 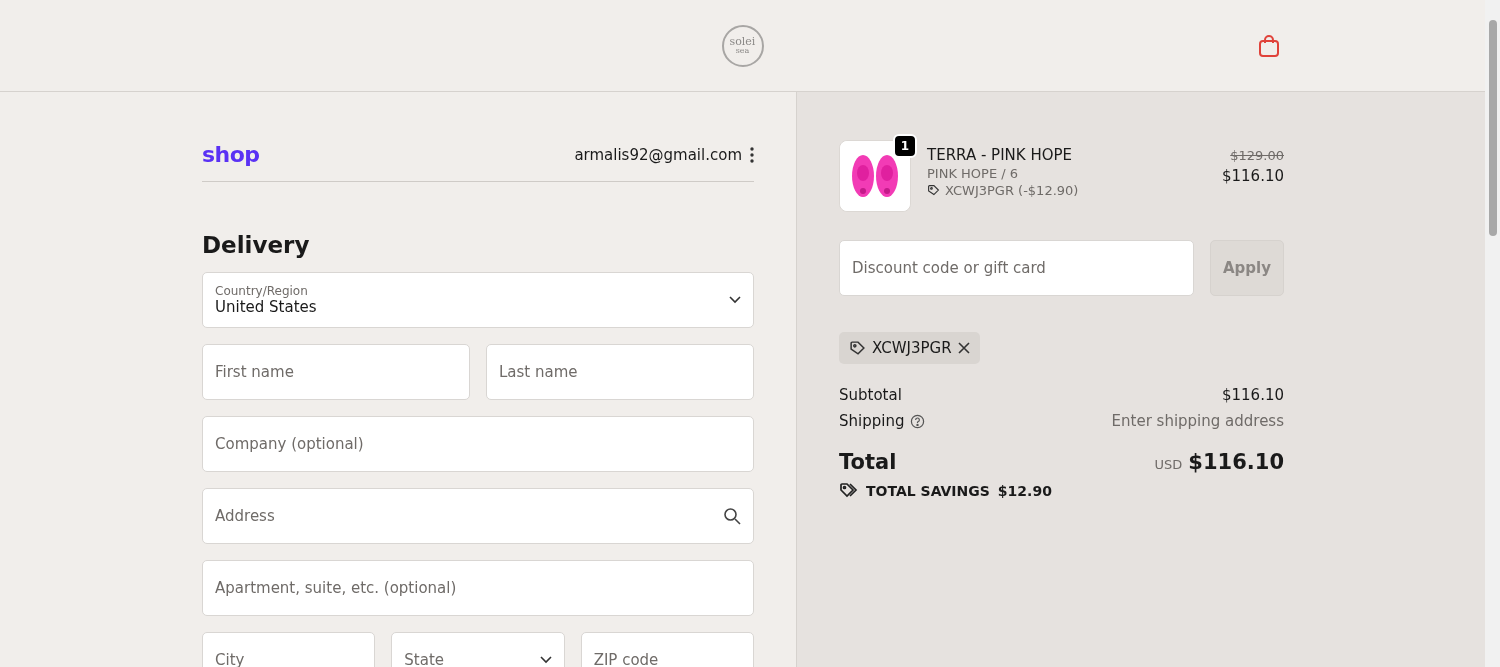 I want to click on shipping-value: Enter shipping address, so click(x=1197, y=421).